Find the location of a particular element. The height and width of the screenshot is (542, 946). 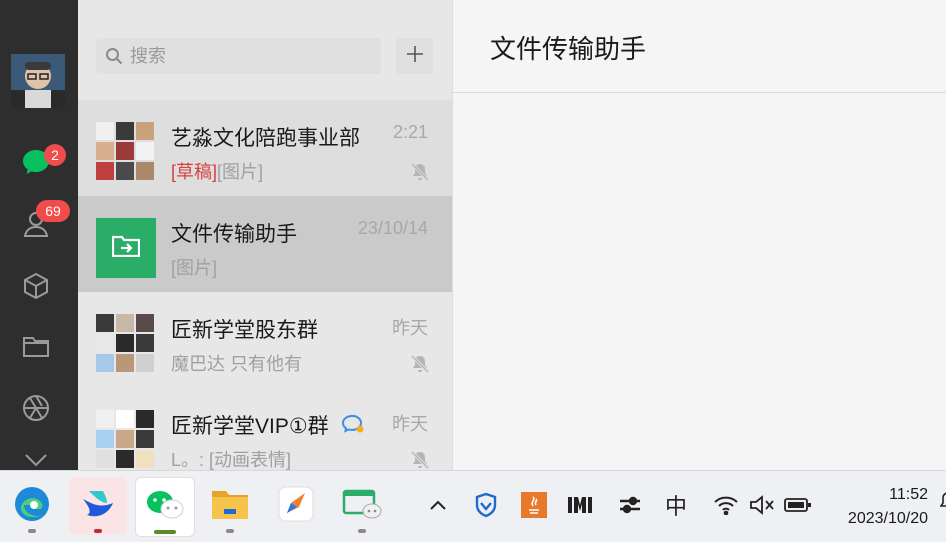

java-icon is located at coordinates (534, 505).